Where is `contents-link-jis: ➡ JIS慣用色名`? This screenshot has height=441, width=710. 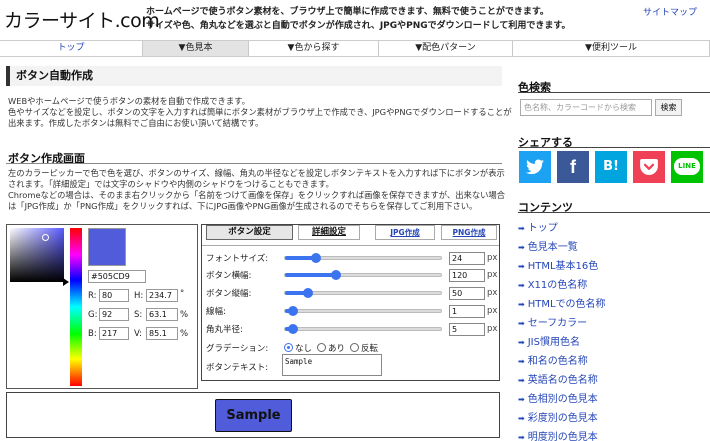 contents-link-jis: ➡ JIS慣用色名 is located at coordinates (549, 340).